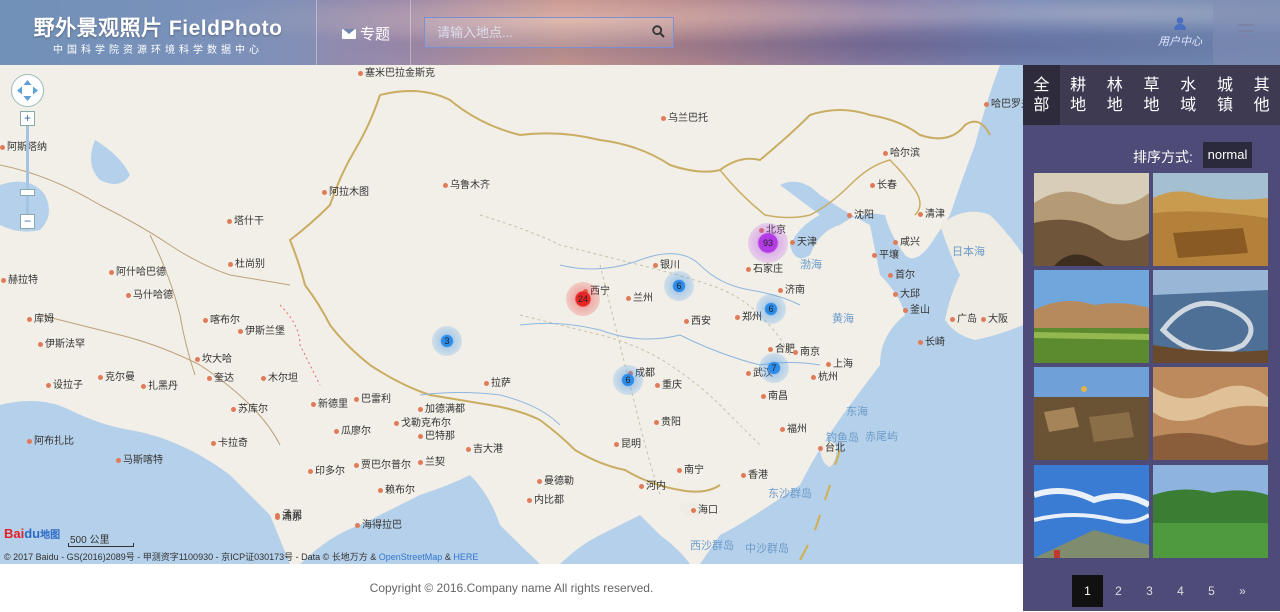 This screenshot has width=1280, height=612. Describe the element at coordinates (535, 32) in the screenshot. I see `search-input` at that location.